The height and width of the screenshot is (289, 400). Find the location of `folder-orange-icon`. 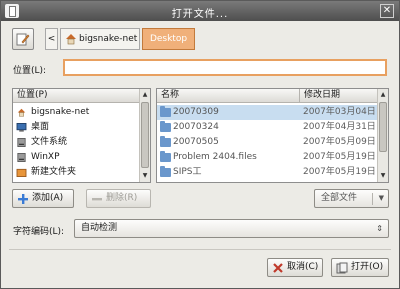

folder-orange-icon is located at coordinates (21, 172).